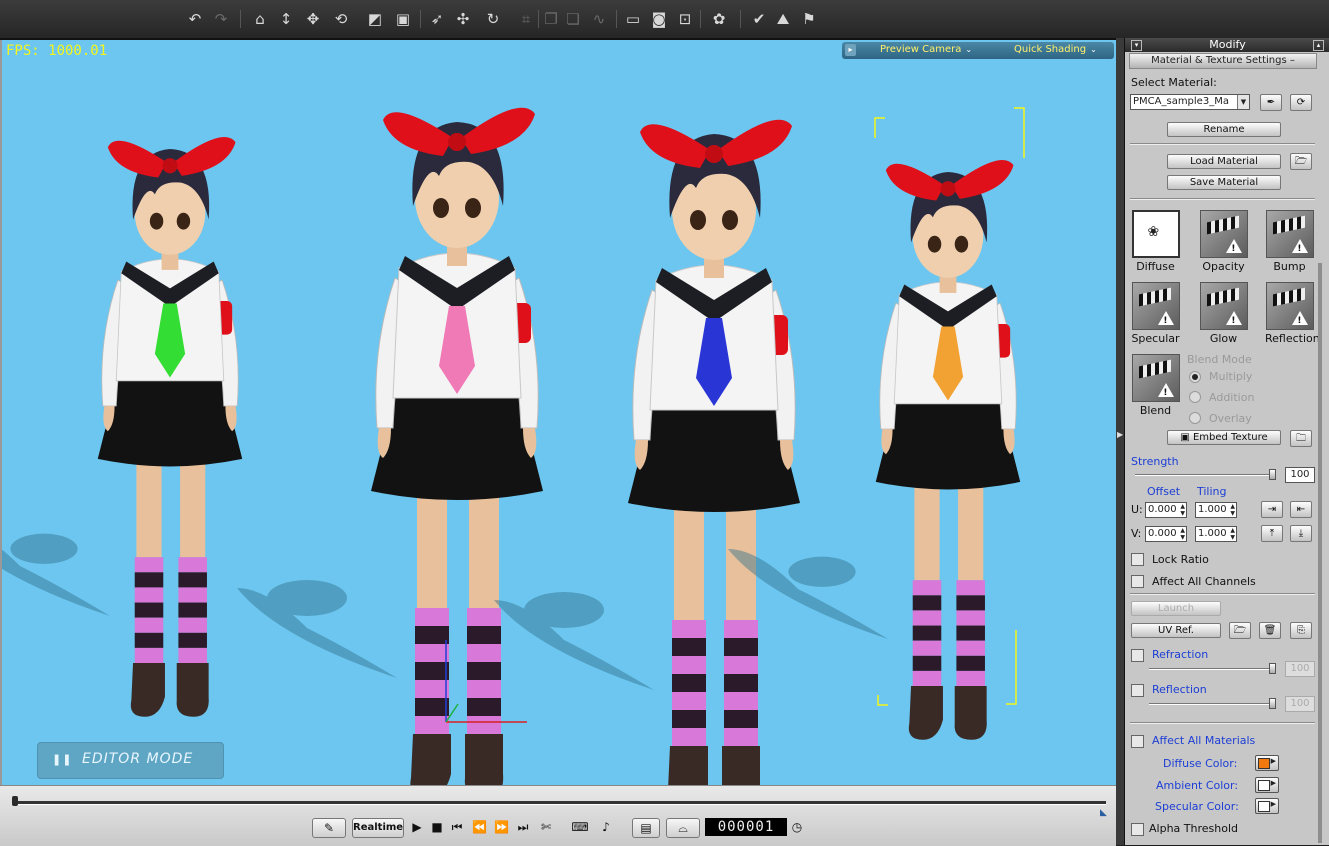 The height and width of the screenshot is (846, 1329). I want to click on channel-blend: ! Blend, so click(1155, 385).